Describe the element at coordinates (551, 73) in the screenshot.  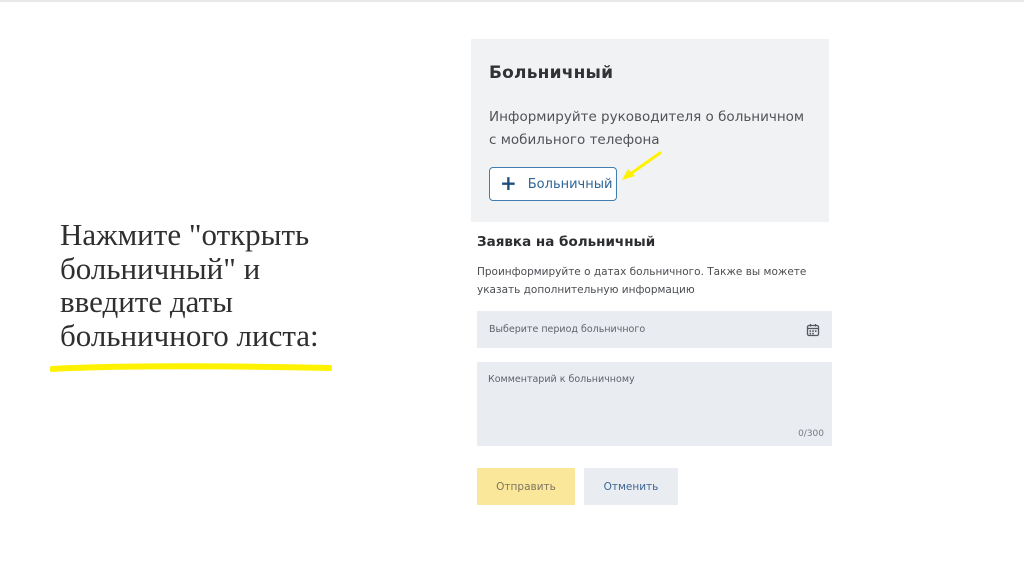
I see `sick-leave-card-title: Больничный` at that location.